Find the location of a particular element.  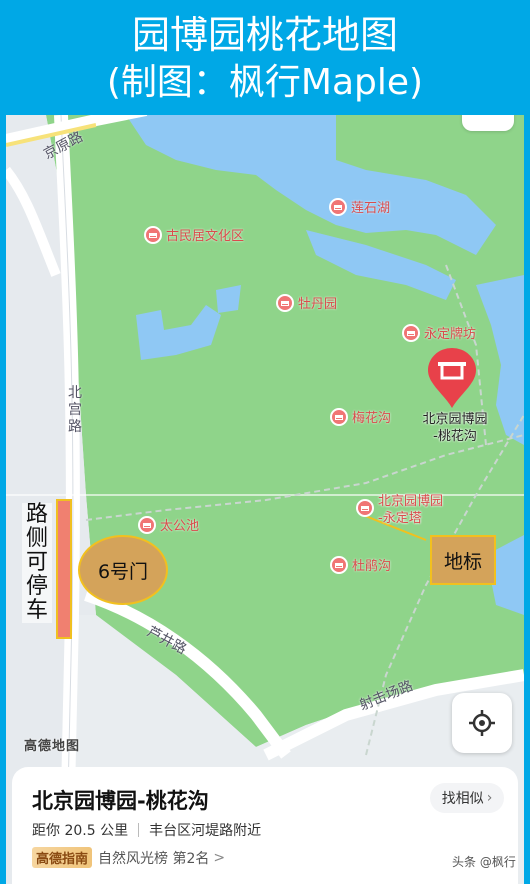

poi-yongding-paifang: 永定牌坊 is located at coordinates (439, 332).